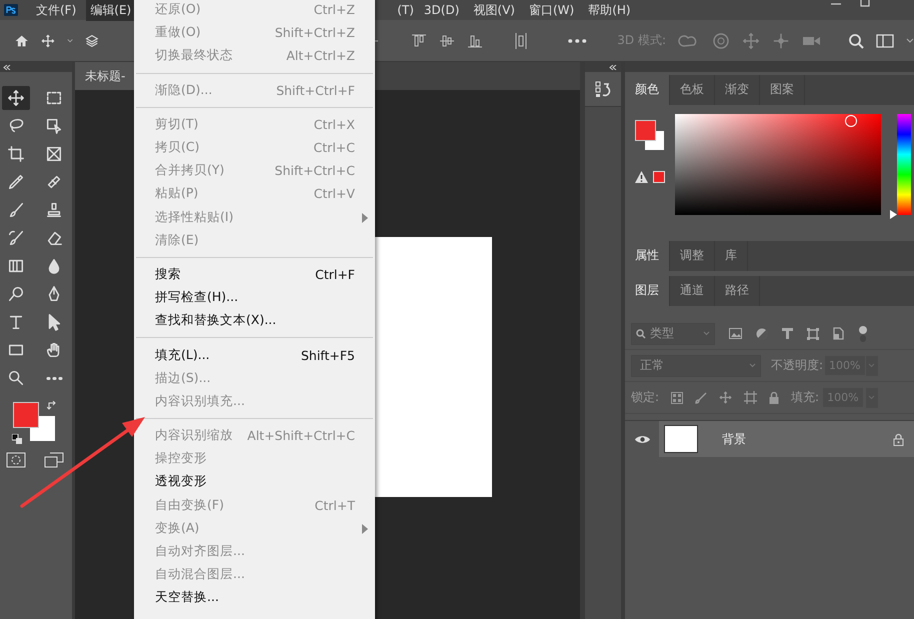 The image size is (914, 619). I want to click on layer-name: 背景, so click(734, 439).